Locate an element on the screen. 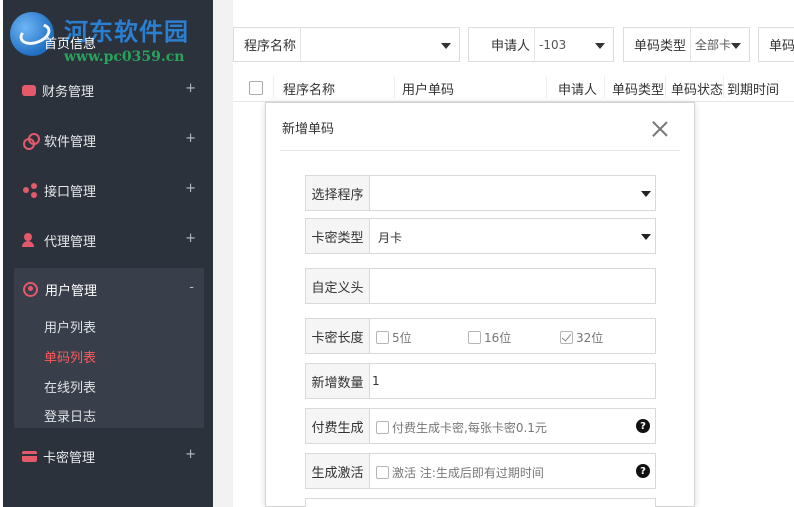  sidebar-item-software: 软件管理 + is located at coordinates (109, 140).